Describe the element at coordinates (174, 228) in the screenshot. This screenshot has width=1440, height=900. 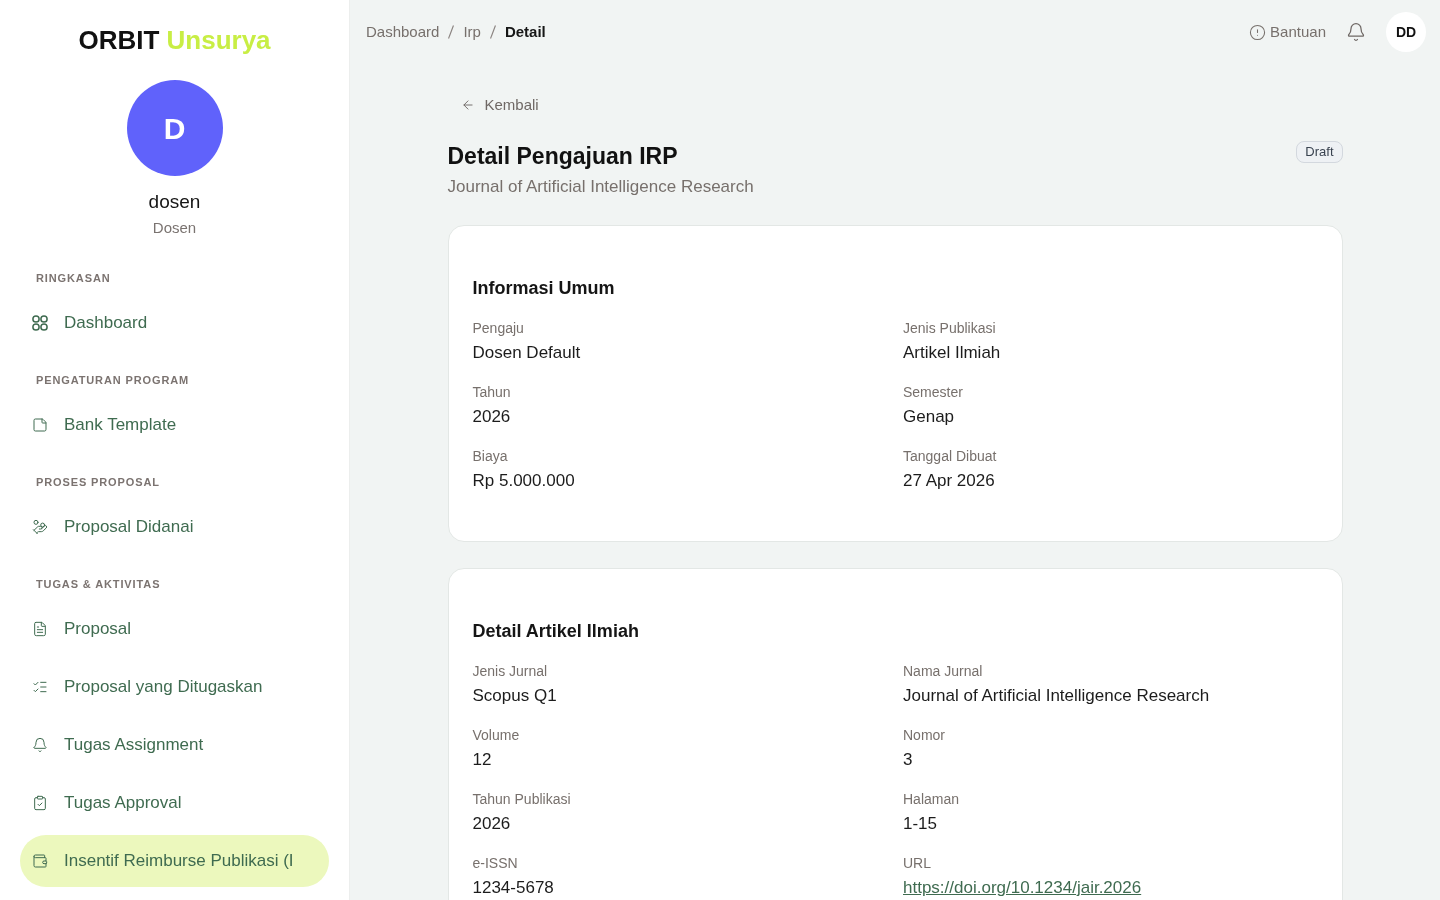
I see `user-role: Dosen` at that location.